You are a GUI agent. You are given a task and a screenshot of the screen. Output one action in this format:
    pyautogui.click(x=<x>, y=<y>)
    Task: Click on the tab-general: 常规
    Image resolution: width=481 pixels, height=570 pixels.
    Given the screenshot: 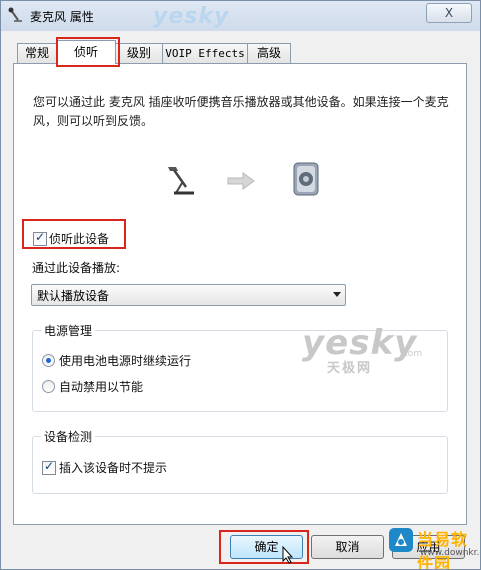 What is the action you would take?
    pyautogui.click(x=37, y=53)
    